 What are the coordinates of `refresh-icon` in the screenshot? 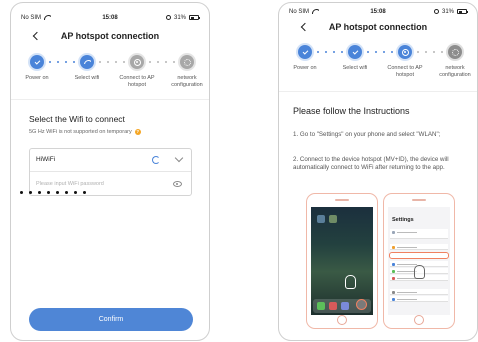 It's located at (156, 160).